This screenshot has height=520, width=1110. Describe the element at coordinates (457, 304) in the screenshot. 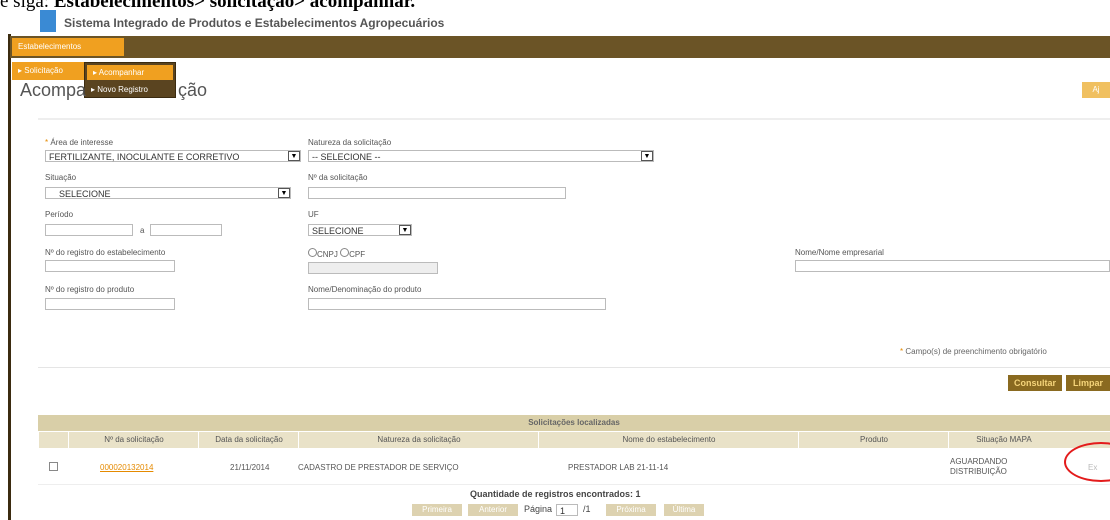

I see `nome-produto-input` at that location.